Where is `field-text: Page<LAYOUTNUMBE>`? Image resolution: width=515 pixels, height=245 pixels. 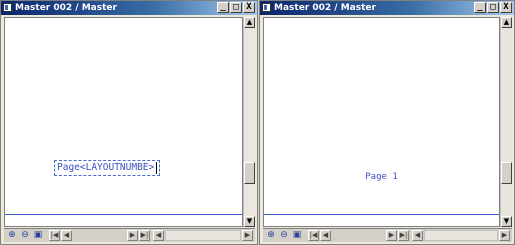
field-text: Page<LAYOUTNUMBE> is located at coordinates (106, 167).